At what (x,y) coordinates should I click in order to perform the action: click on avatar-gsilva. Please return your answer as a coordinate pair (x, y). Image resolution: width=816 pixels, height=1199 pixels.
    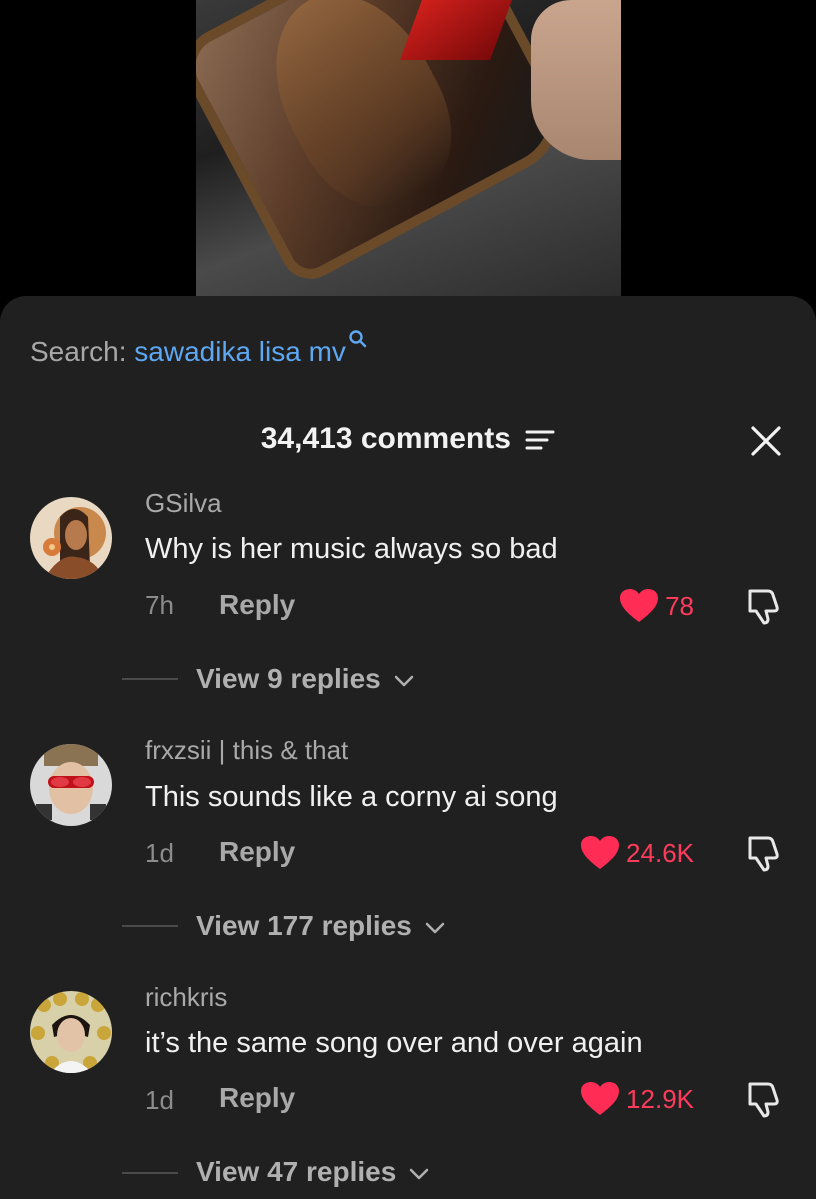
    Looking at the image, I should click on (71, 538).